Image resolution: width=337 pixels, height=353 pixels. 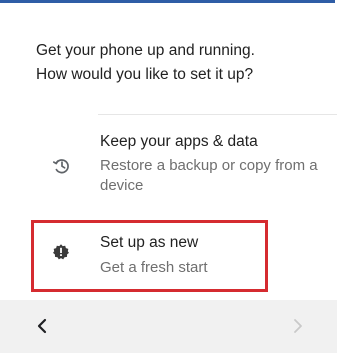 I want to click on divider, so click(x=217, y=114).